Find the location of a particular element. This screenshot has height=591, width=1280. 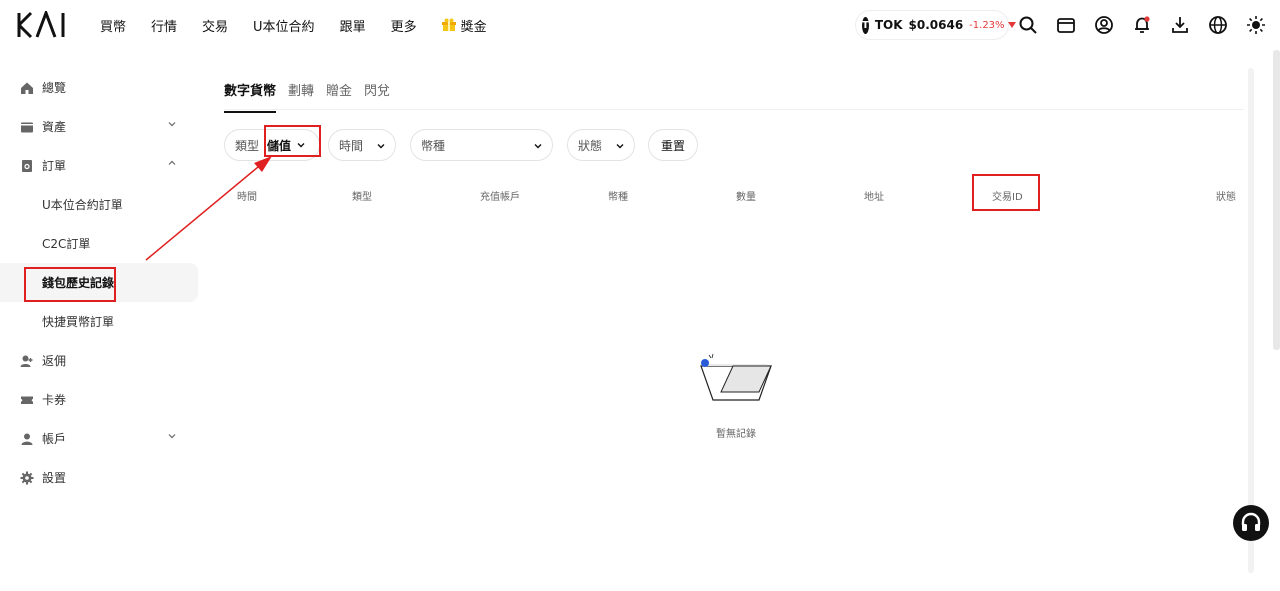

down-arrow-icon is located at coordinates (1011, 25).